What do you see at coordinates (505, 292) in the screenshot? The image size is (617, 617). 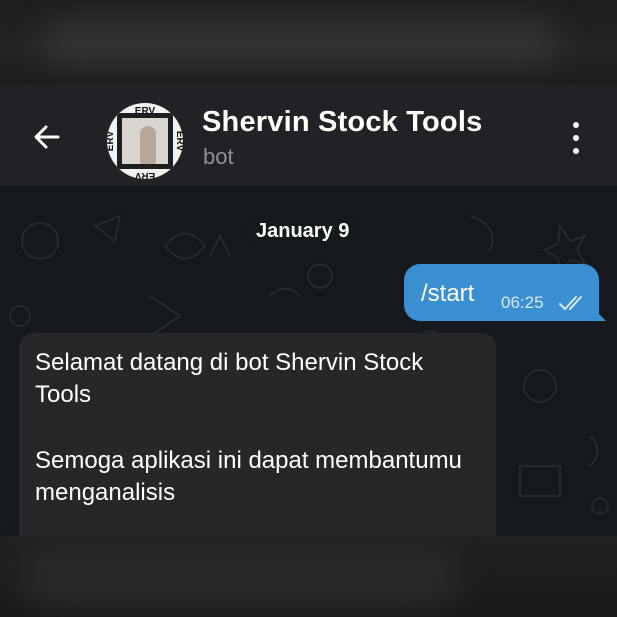 I see `outgoing-message: /start 06:25` at bounding box center [505, 292].